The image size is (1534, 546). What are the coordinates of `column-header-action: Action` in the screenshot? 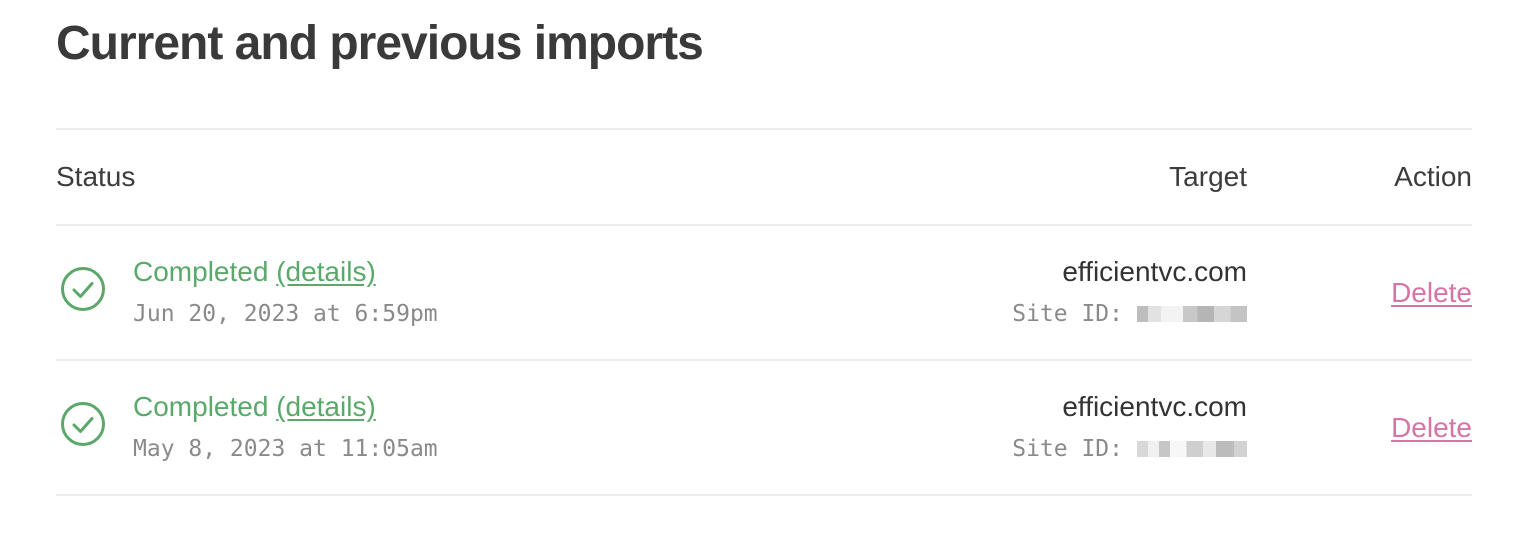 It's located at (1433, 176).